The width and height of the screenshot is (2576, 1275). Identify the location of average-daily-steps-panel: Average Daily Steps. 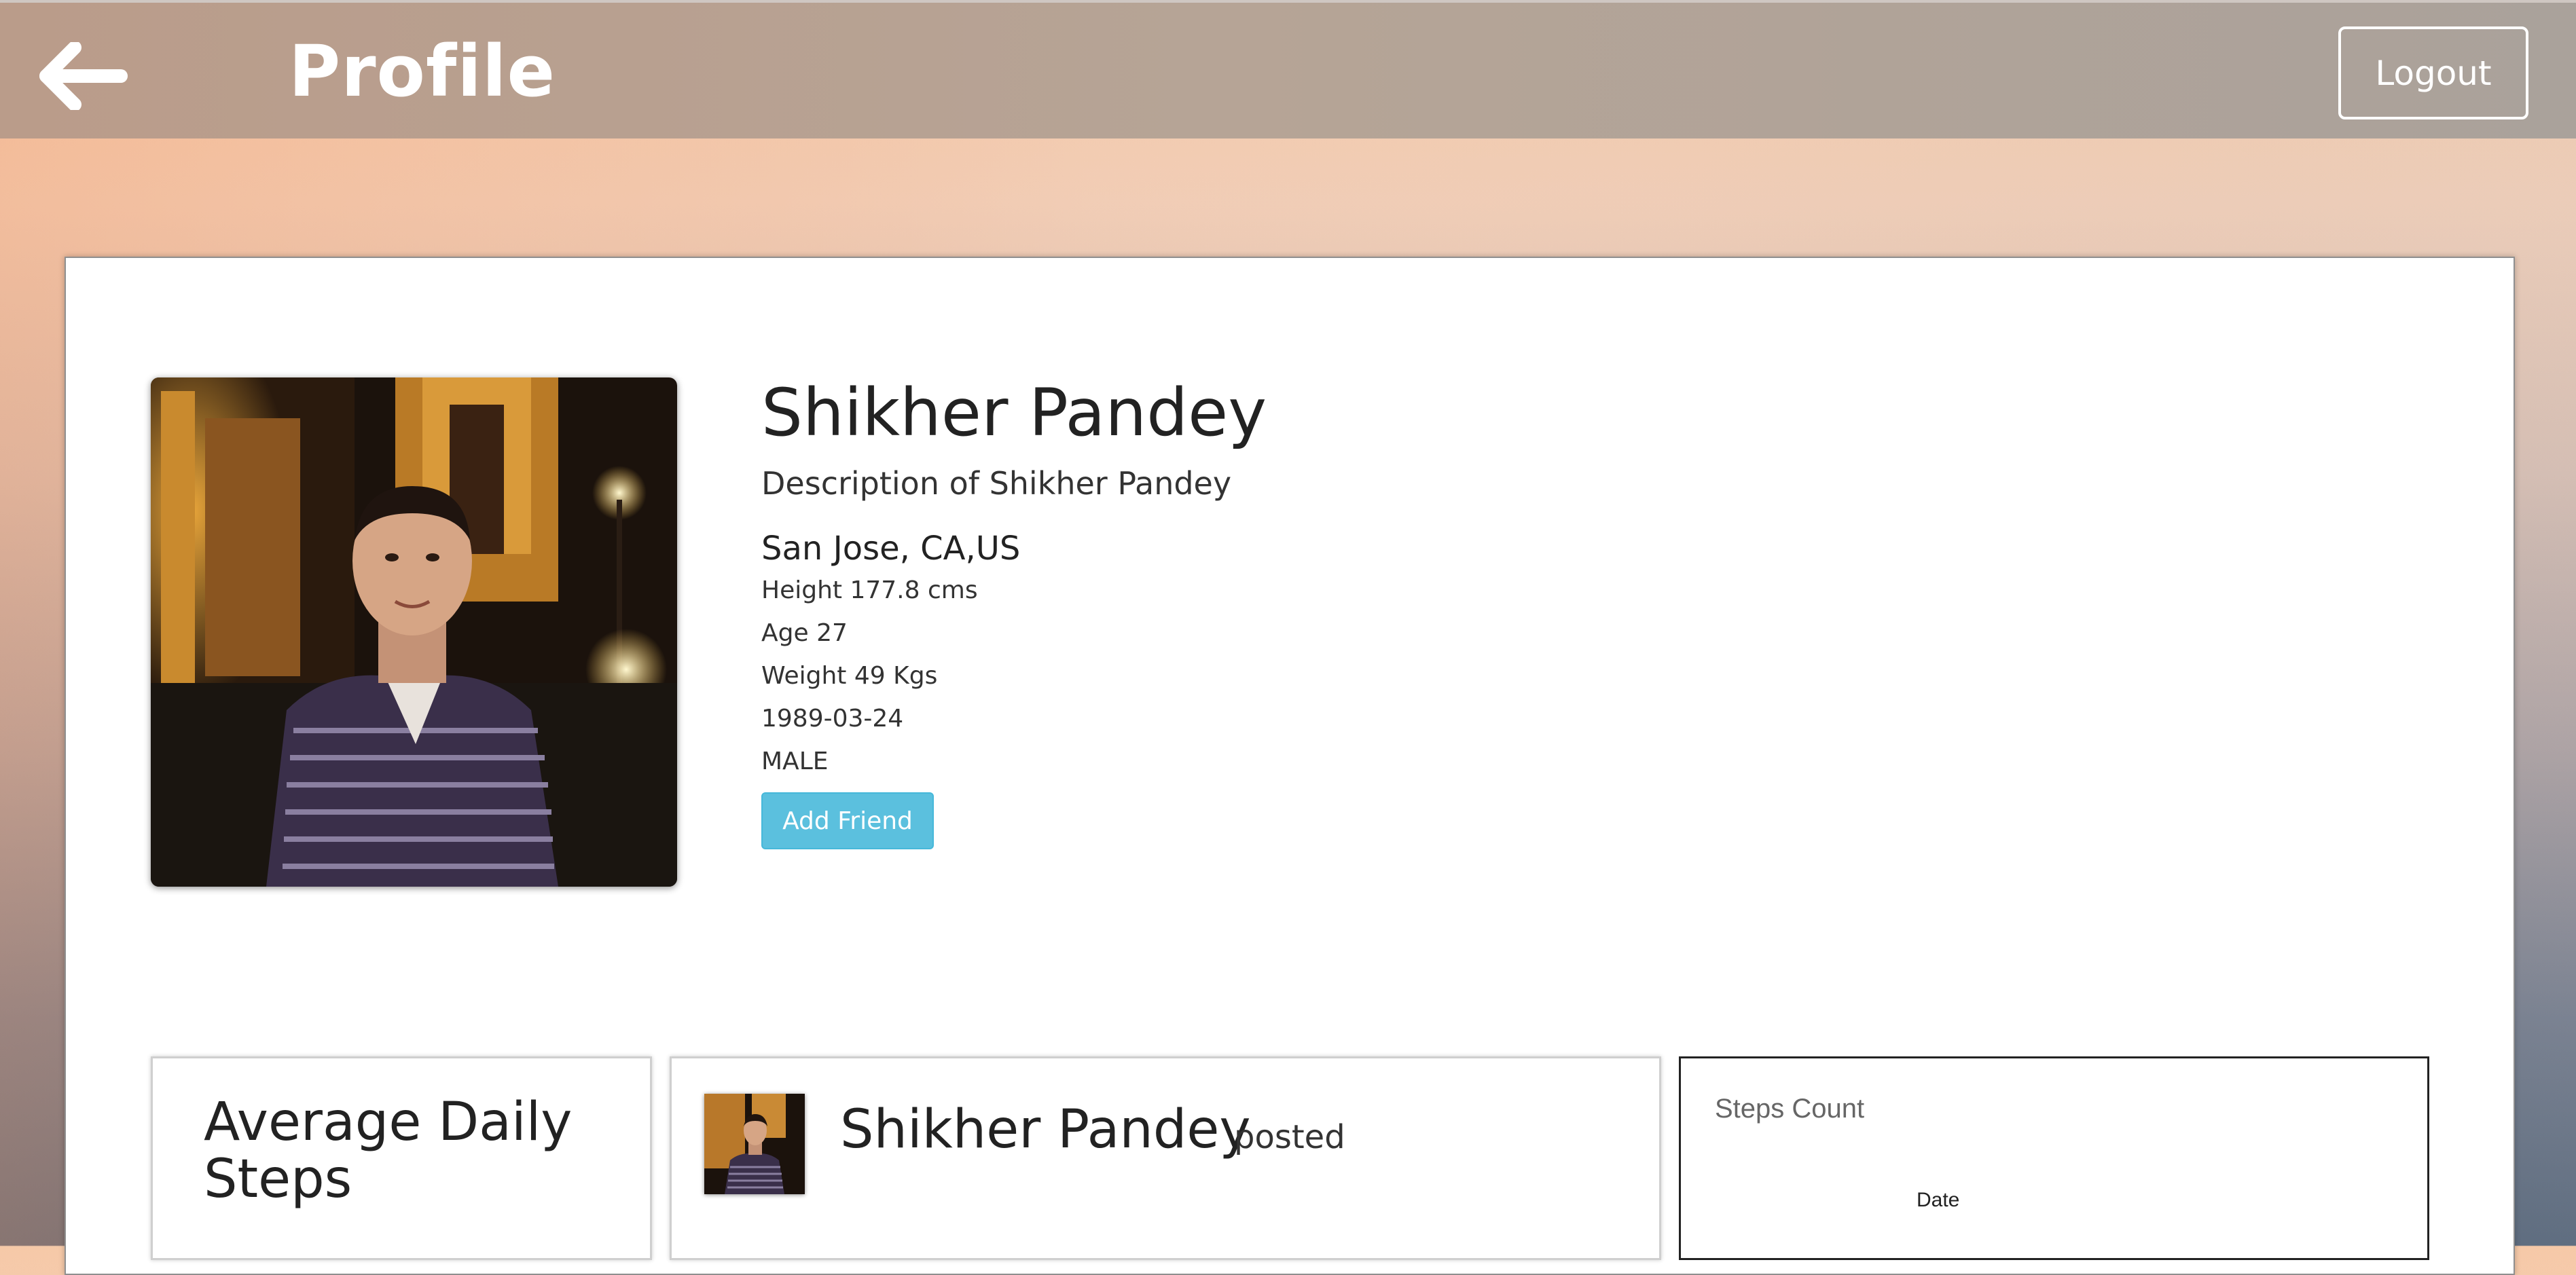
(402, 1158).